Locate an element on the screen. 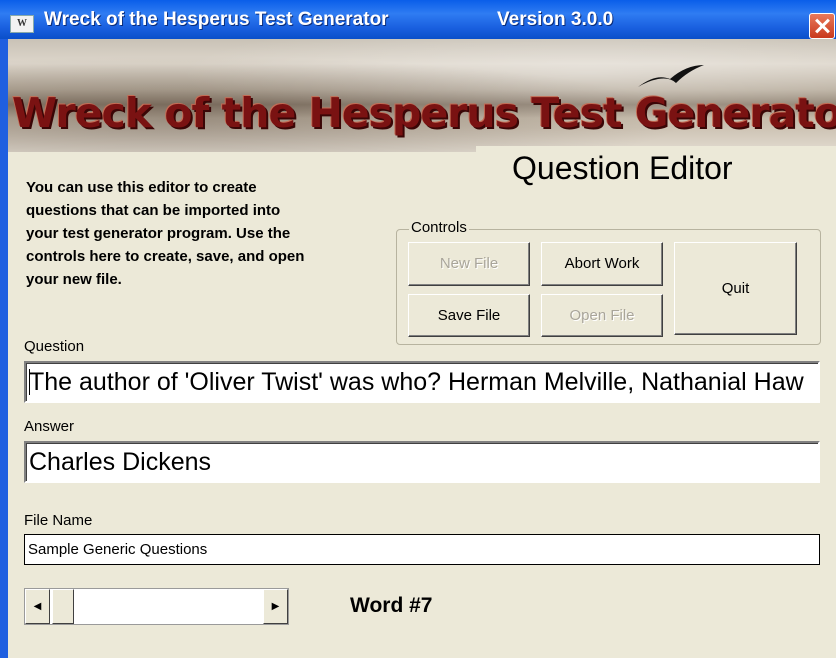  new-file-label: New File is located at coordinates (469, 263).